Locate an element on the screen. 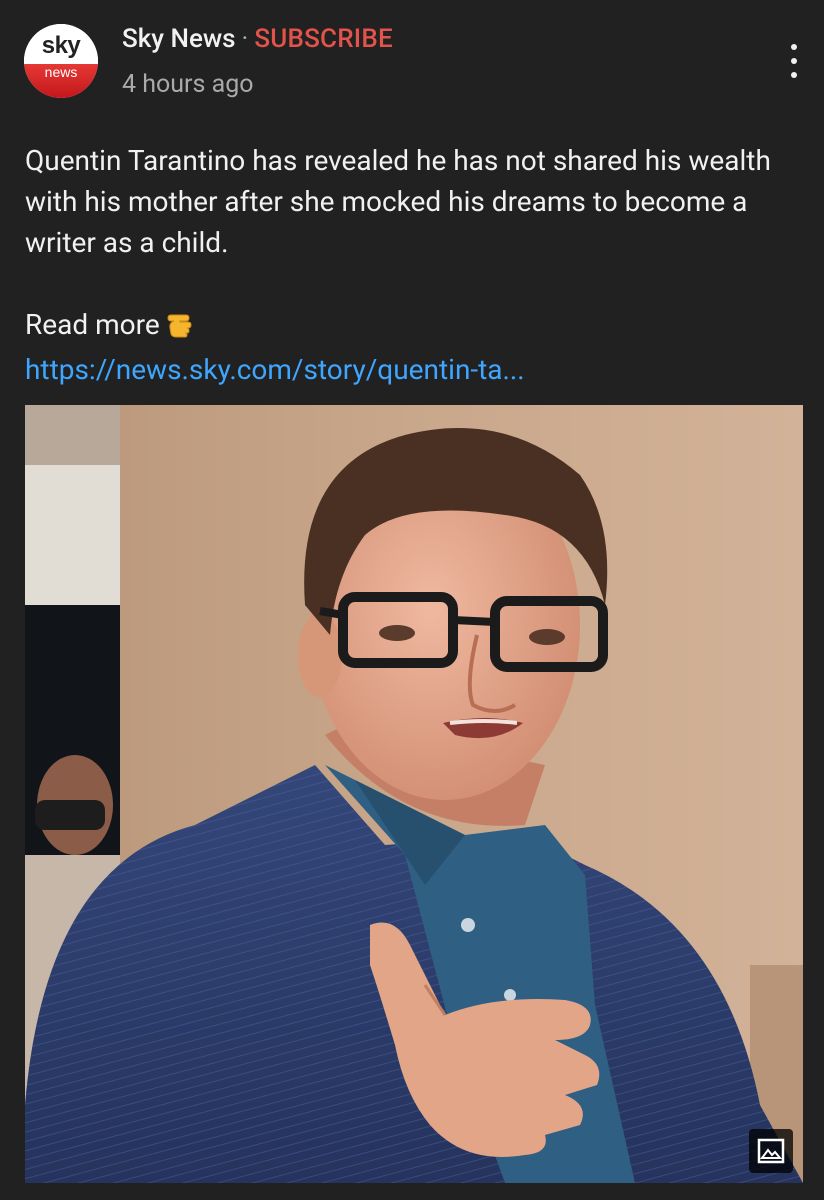  image-icon is located at coordinates (771, 1151).